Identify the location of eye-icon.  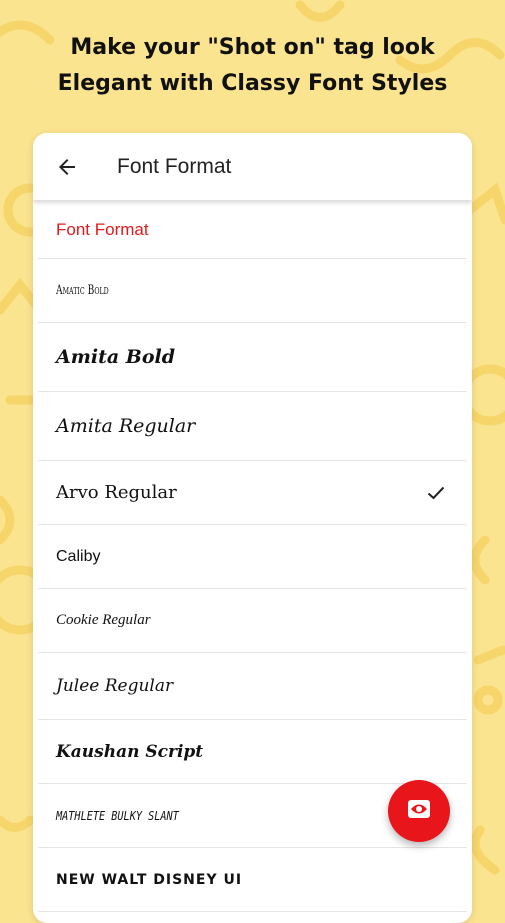
(419, 811).